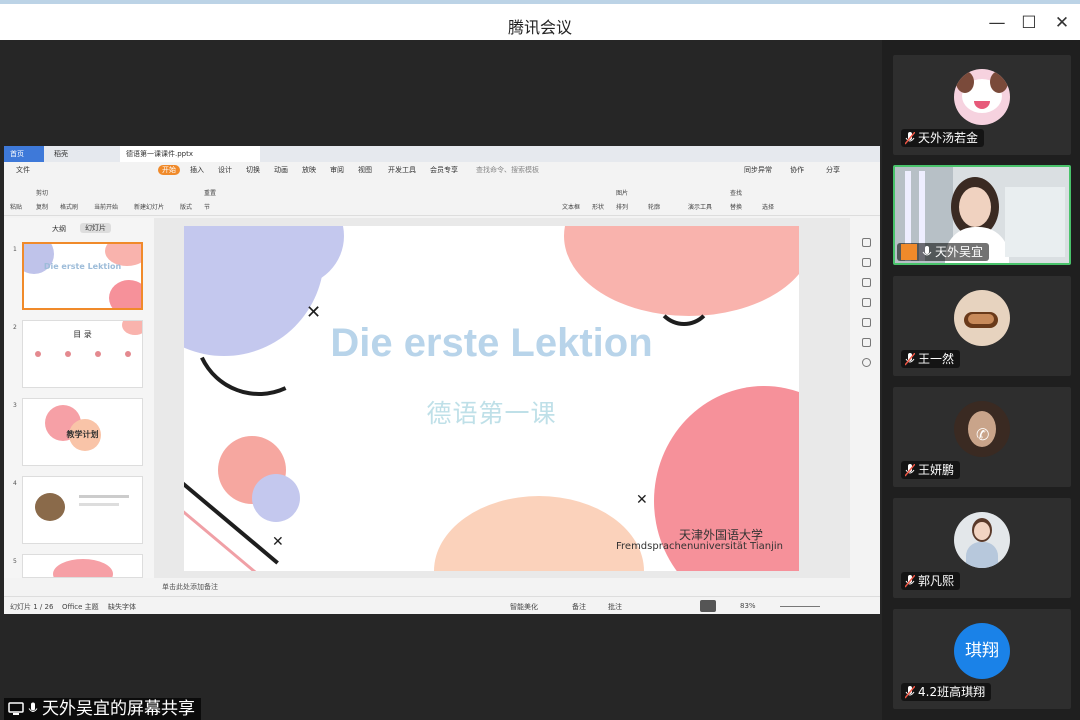 The width and height of the screenshot is (1080, 720). I want to click on layout-button: 版式, so click(186, 206).